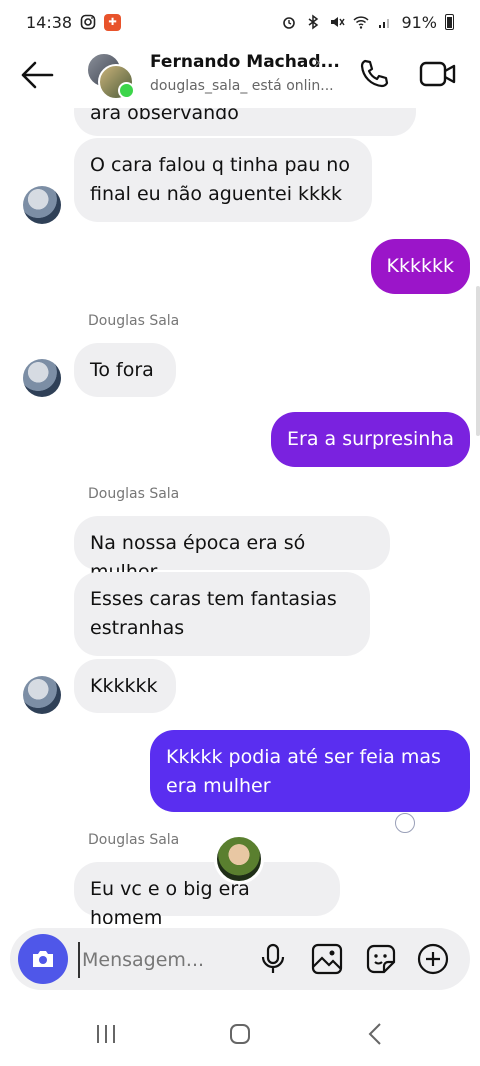 This screenshot has height=1066, width=480. What do you see at coordinates (49, 22) in the screenshot?
I see `status-time: 14:38` at bounding box center [49, 22].